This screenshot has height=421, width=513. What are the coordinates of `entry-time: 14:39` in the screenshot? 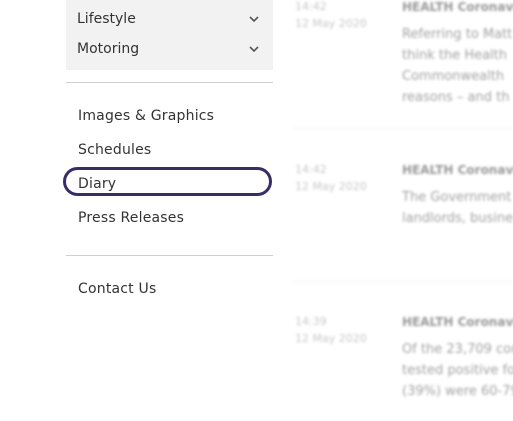 It's located at (311, 321).